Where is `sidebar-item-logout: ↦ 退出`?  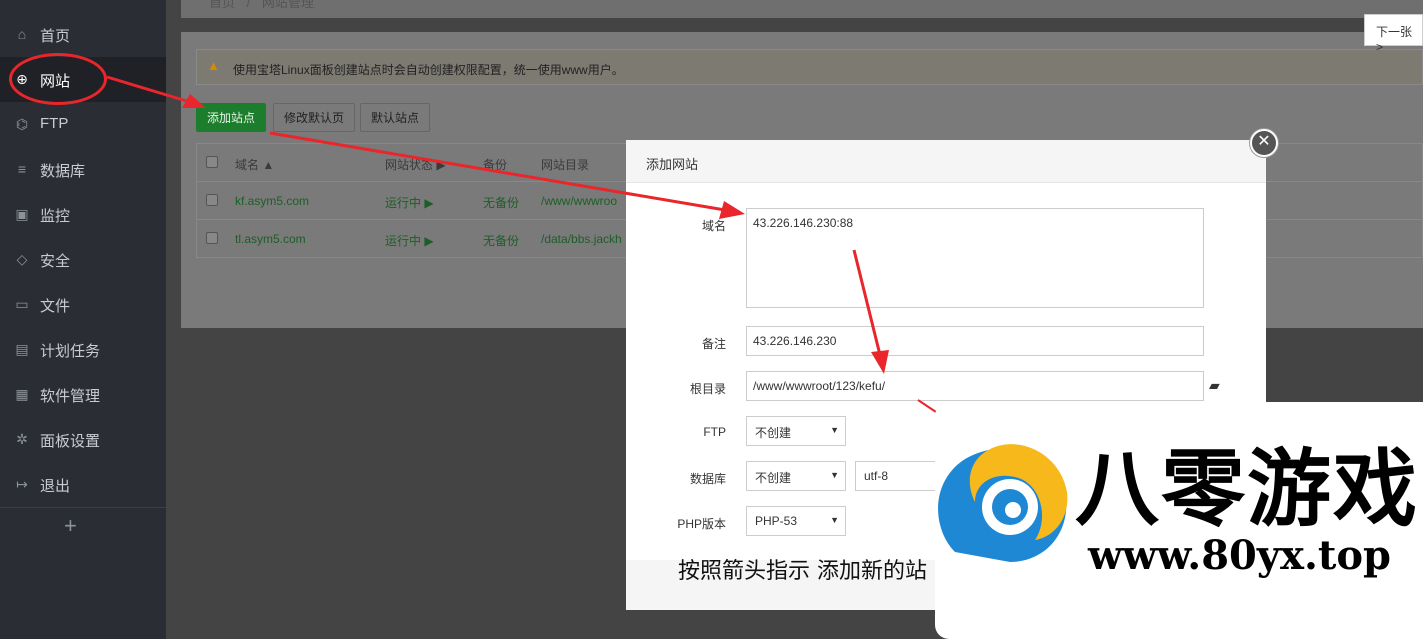 sidebar-item-logout: ↦ 退出 is located at coordinates (83, 484).